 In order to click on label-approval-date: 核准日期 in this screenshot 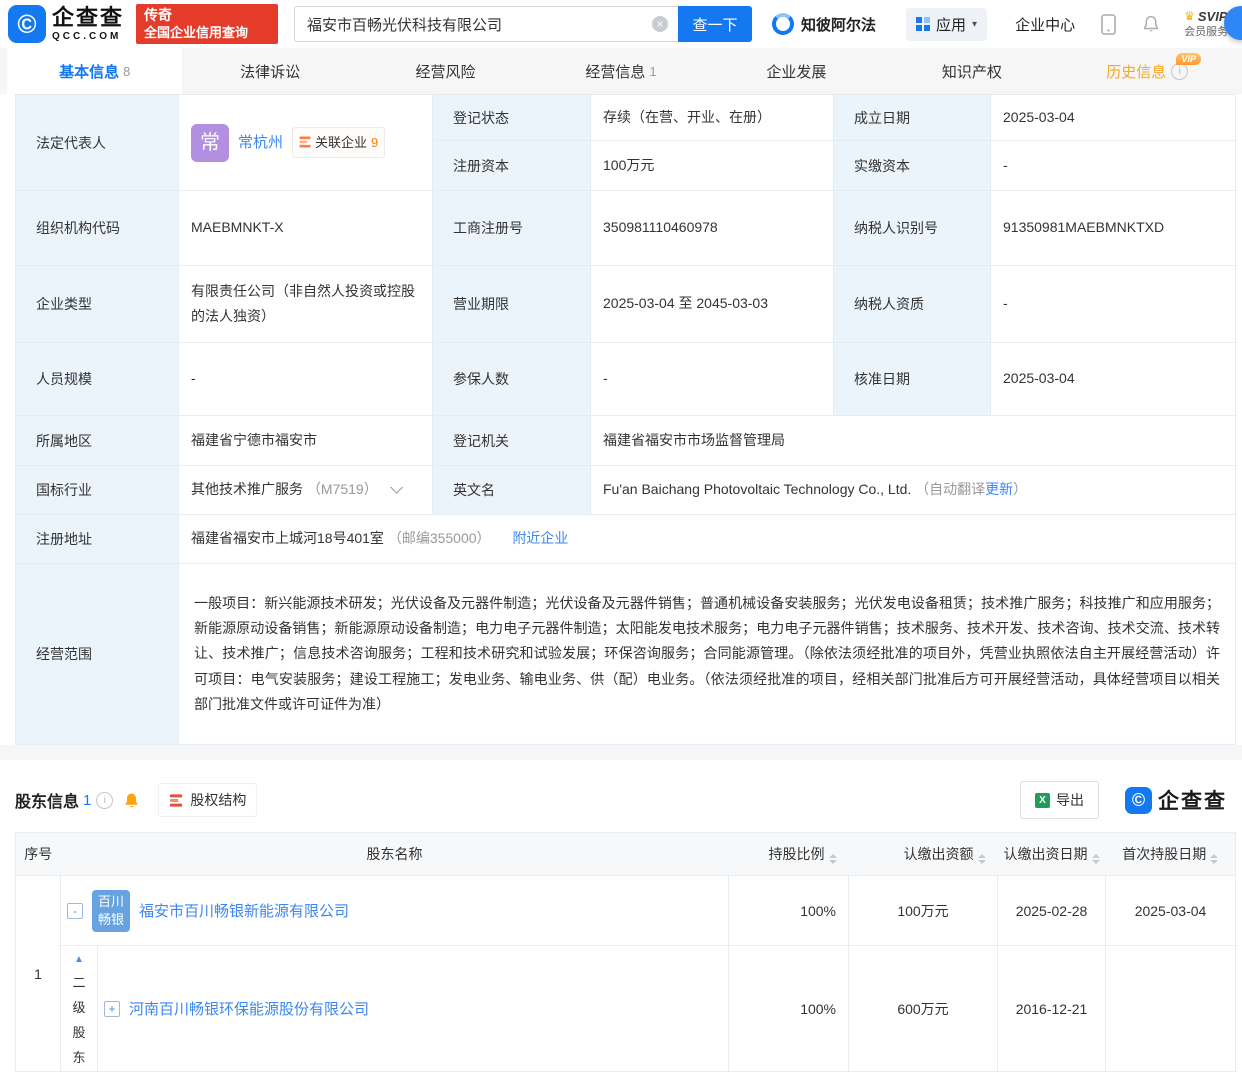, I will do `click(912, 379)`.